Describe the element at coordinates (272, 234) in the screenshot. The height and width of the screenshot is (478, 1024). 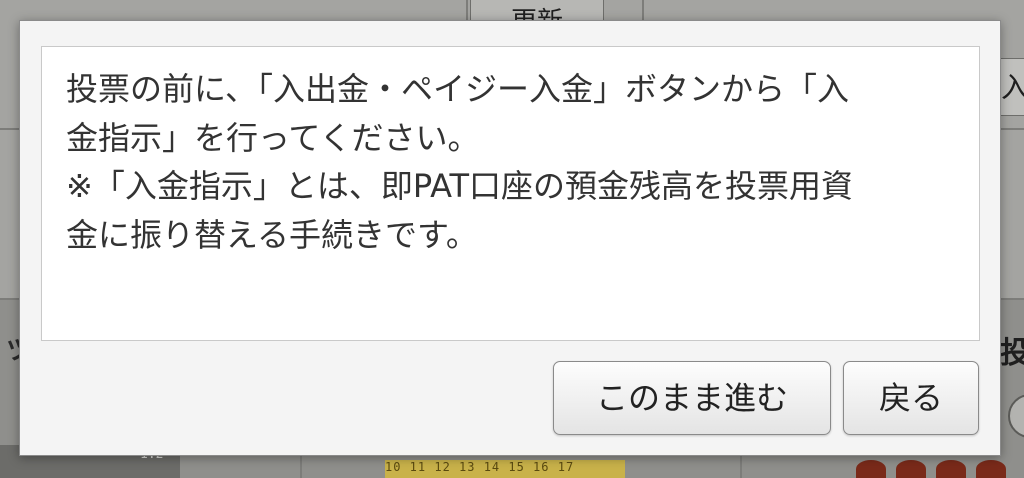
I see `message-line: 金に振り替える手続きです。` at that location.